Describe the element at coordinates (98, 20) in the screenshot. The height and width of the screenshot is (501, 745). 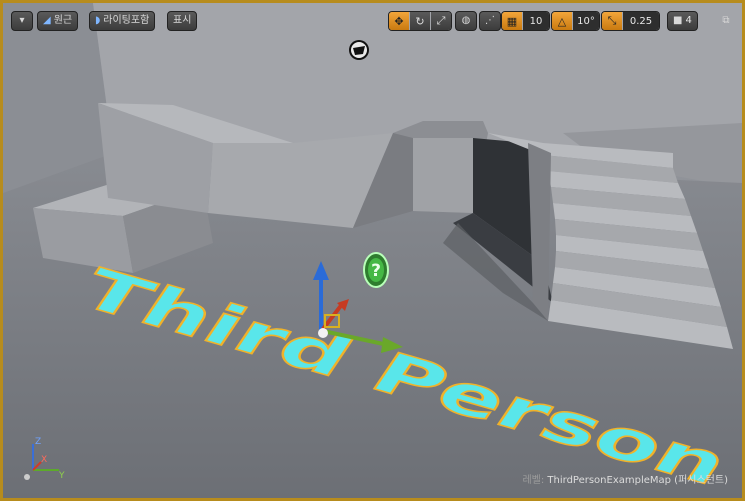
I see `lit-sphere-icon: ◗` at that location.